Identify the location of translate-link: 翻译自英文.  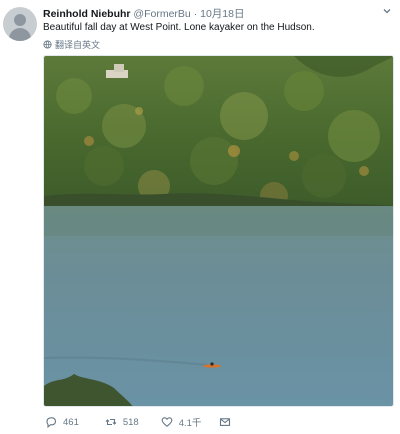
(71, 44).